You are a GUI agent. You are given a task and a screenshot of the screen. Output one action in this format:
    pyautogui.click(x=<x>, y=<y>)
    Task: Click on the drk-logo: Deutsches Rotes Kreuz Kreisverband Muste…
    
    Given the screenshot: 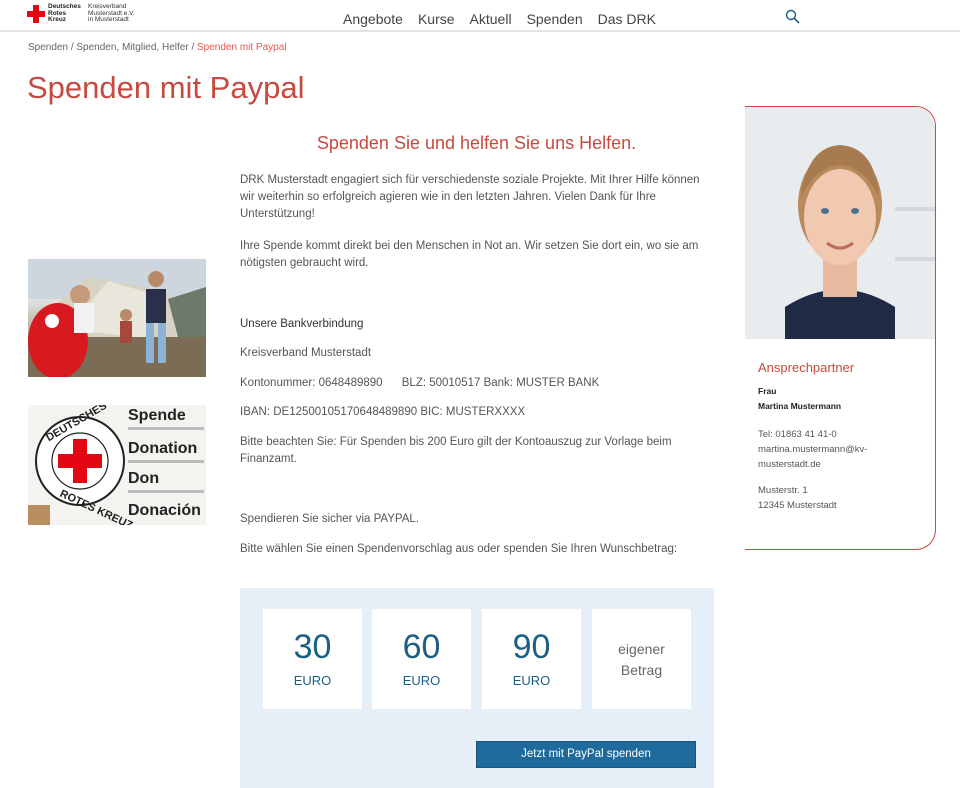 What is the action you would take?
    pyautogui.click(x=83, y=13)
    